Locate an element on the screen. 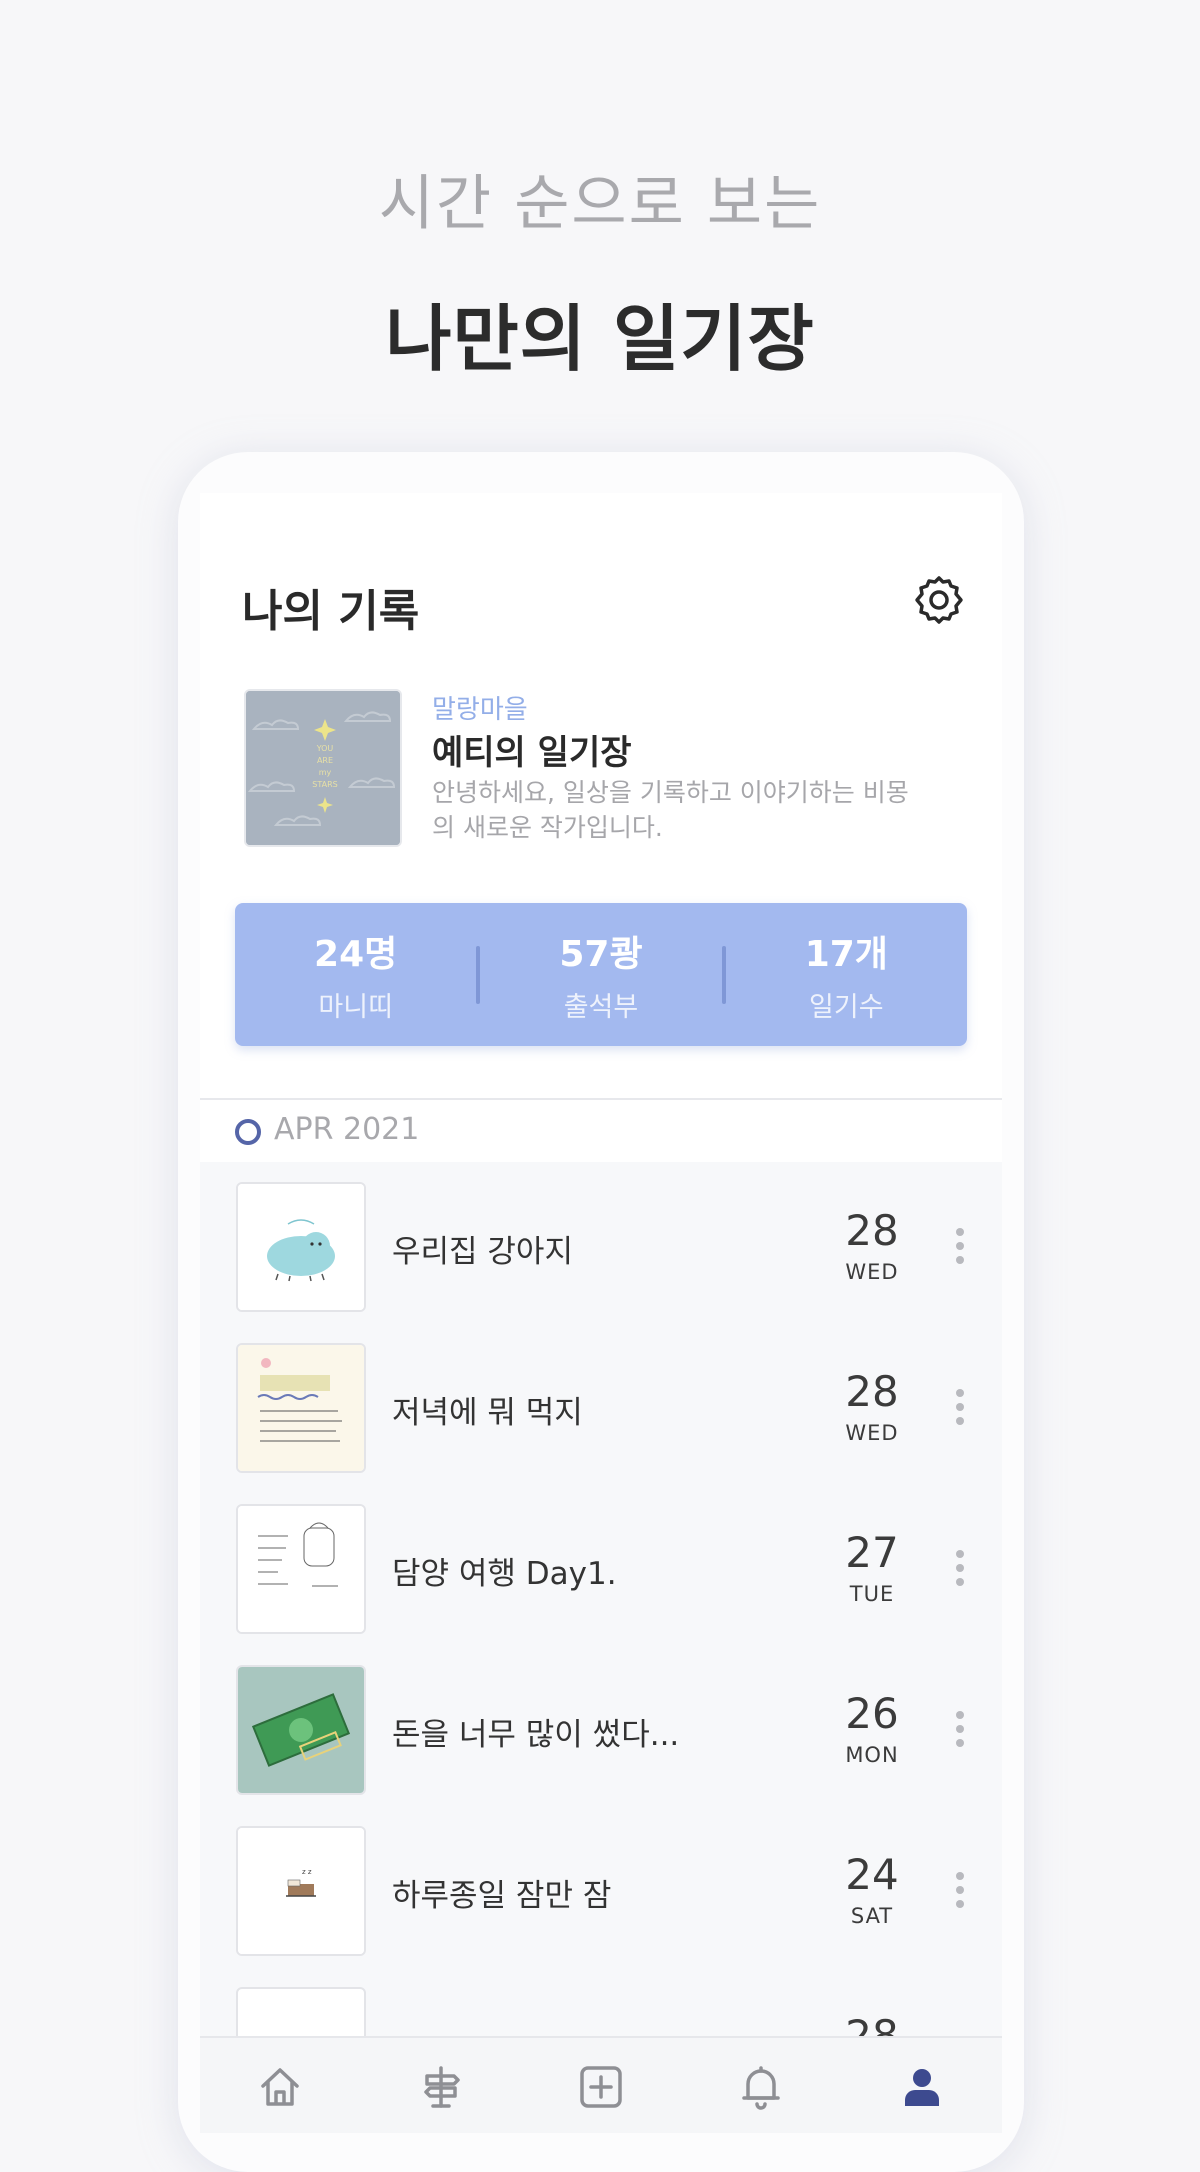  svg-text: STARS is located at coordinates (324, 784).